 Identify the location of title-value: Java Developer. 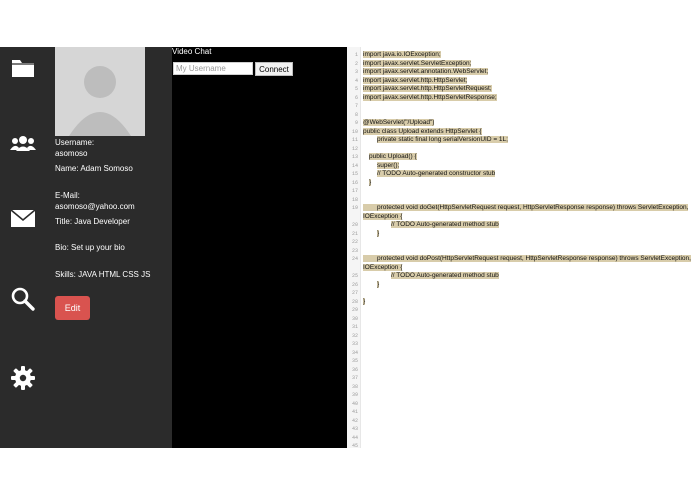
(102, 221).